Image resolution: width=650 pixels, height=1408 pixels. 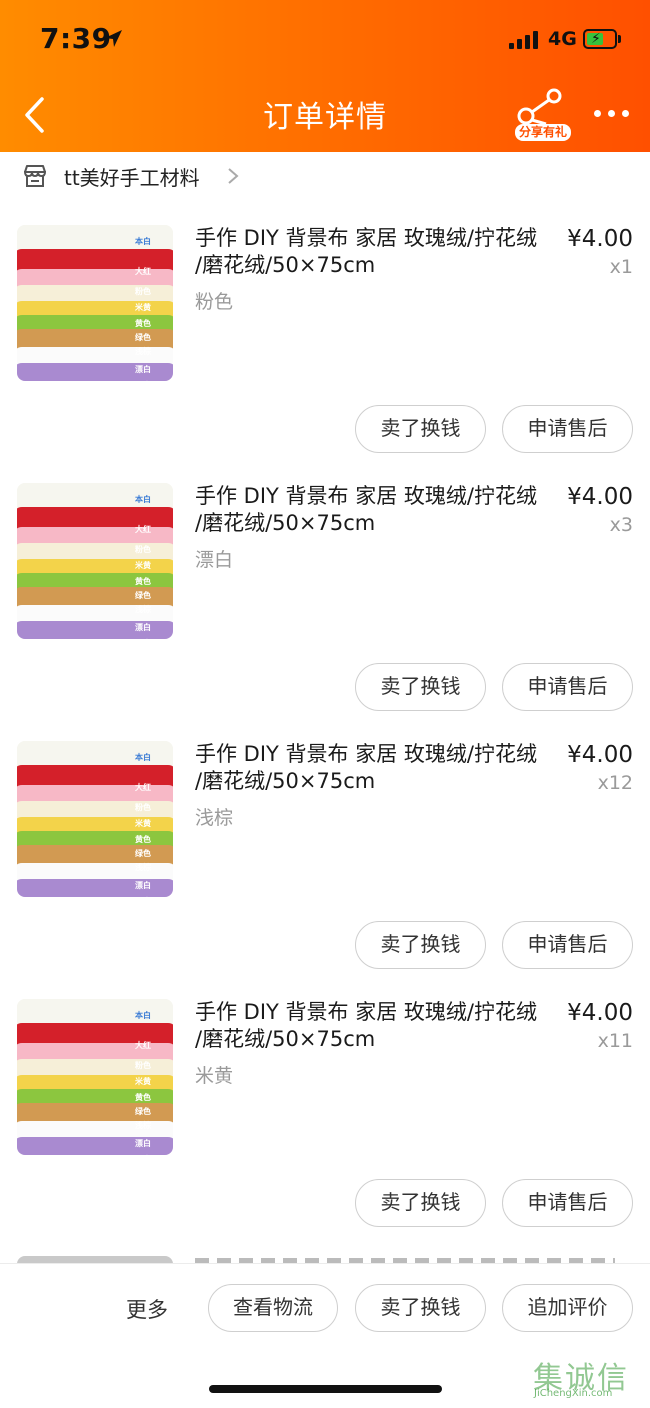 What do you see at coordinates (214, 1076) in the screenshot?
I see `product-variant: 米黄` at bounding box center [214, 1076].